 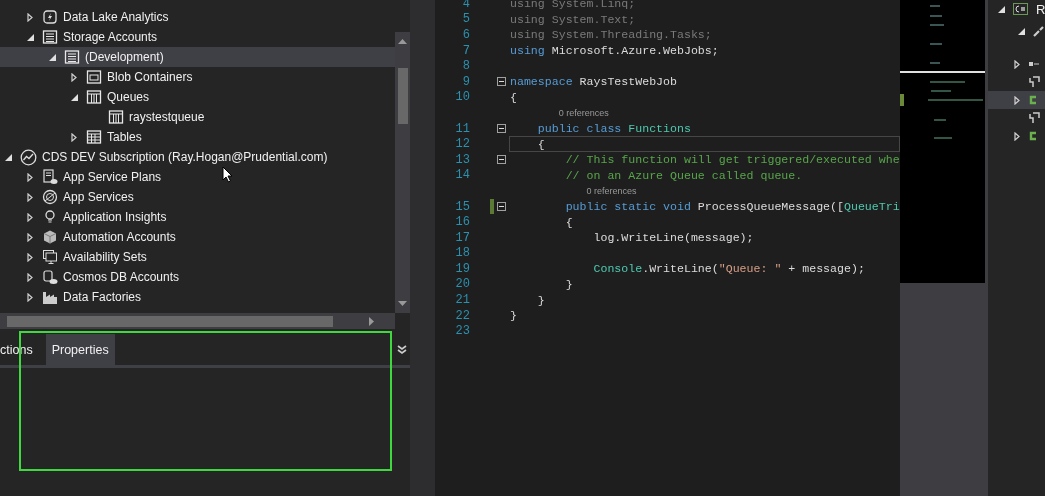 What do you see at coordinates (462, 284) in the screenshot?
I see `line-number: 20` at bounding box center [462, 284].